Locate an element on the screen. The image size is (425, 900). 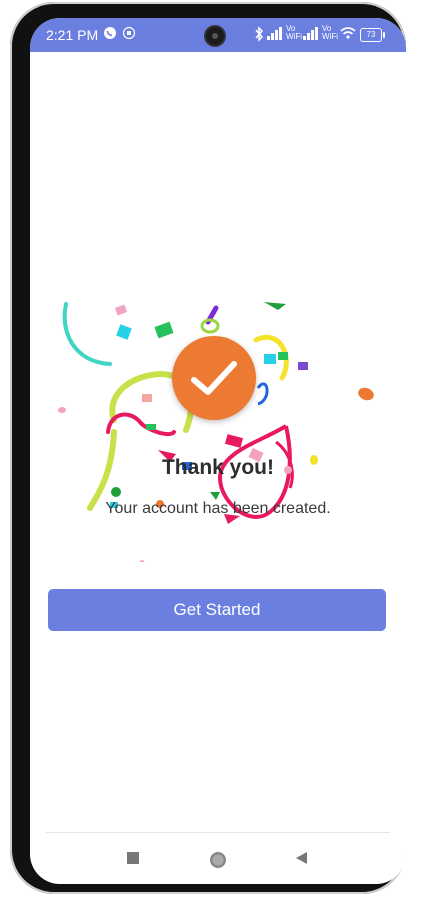
bluetooth-icon is located at coordinates (259, 35).